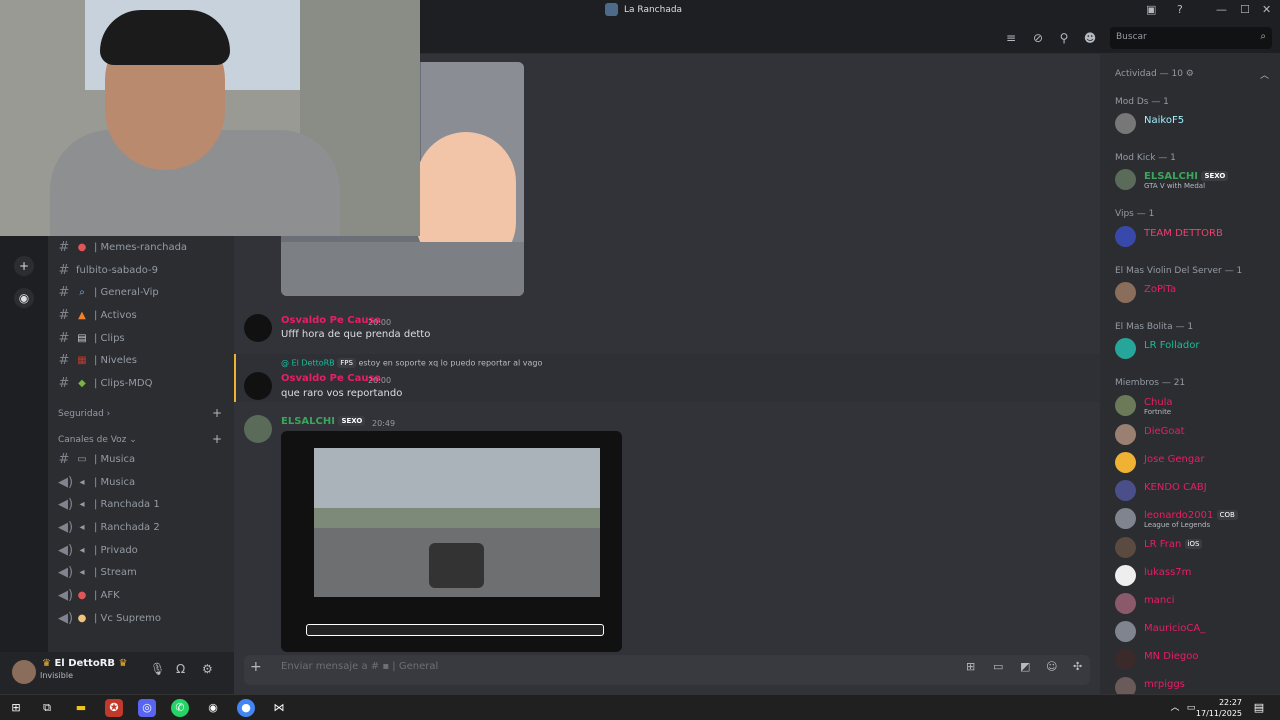 This screenshot has height=720, width=1280. What do you see at coordinates (143, 383) in the screenshot?
I see `channel-item: # ◆ | Clips-MDQ` at bounding box center [143, 383].